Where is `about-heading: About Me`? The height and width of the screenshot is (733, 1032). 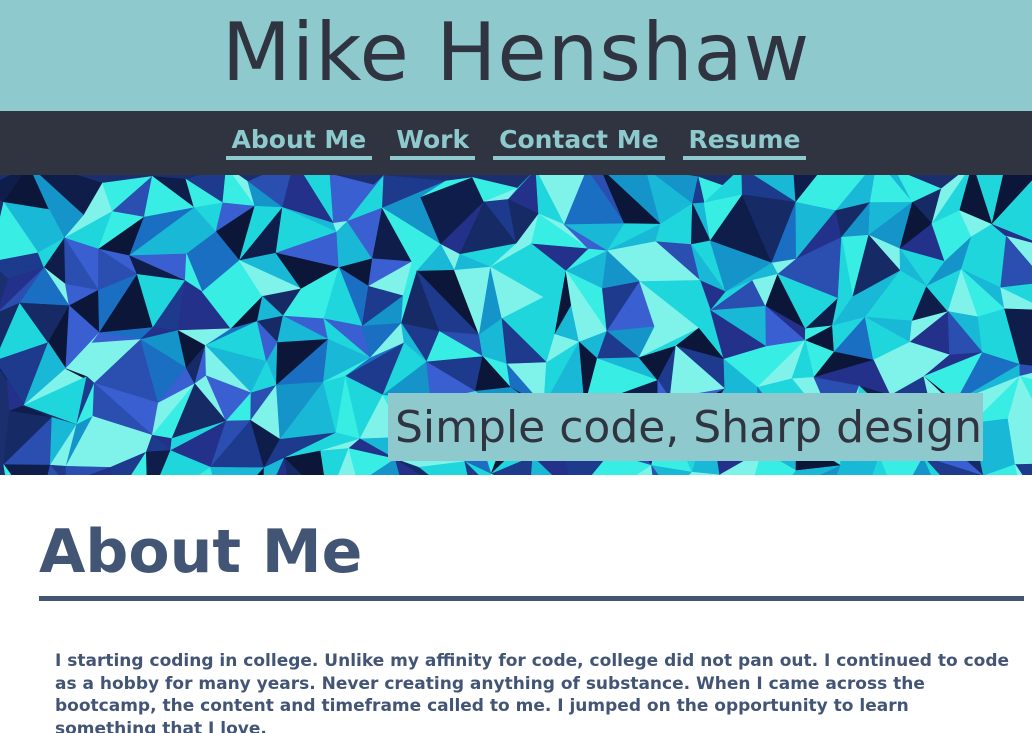
about-heading: About Me is located at coordinates (201, 552).